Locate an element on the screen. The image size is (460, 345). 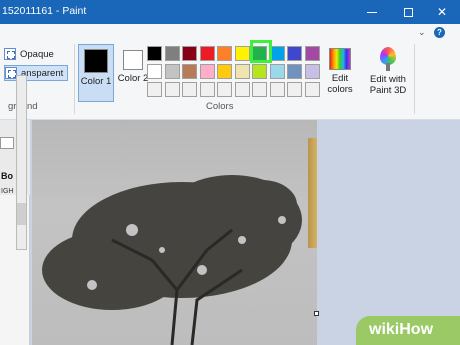
close-button: ✕ is located at coordinates (442, 12).